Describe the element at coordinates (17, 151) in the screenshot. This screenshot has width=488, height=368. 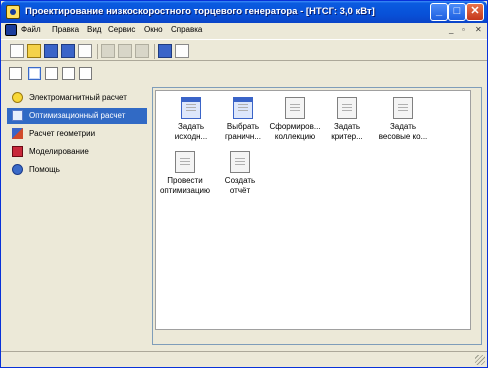
I see `cube-icon` at that location.